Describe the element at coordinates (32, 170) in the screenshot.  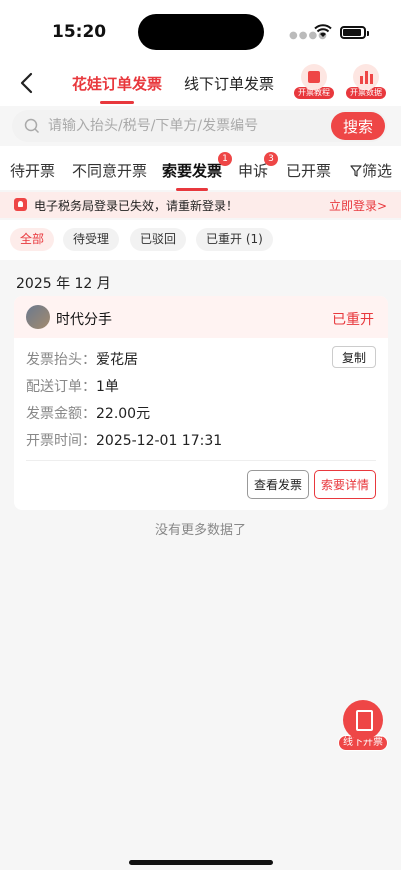
I see `tab-pending: 待开票` at that location.